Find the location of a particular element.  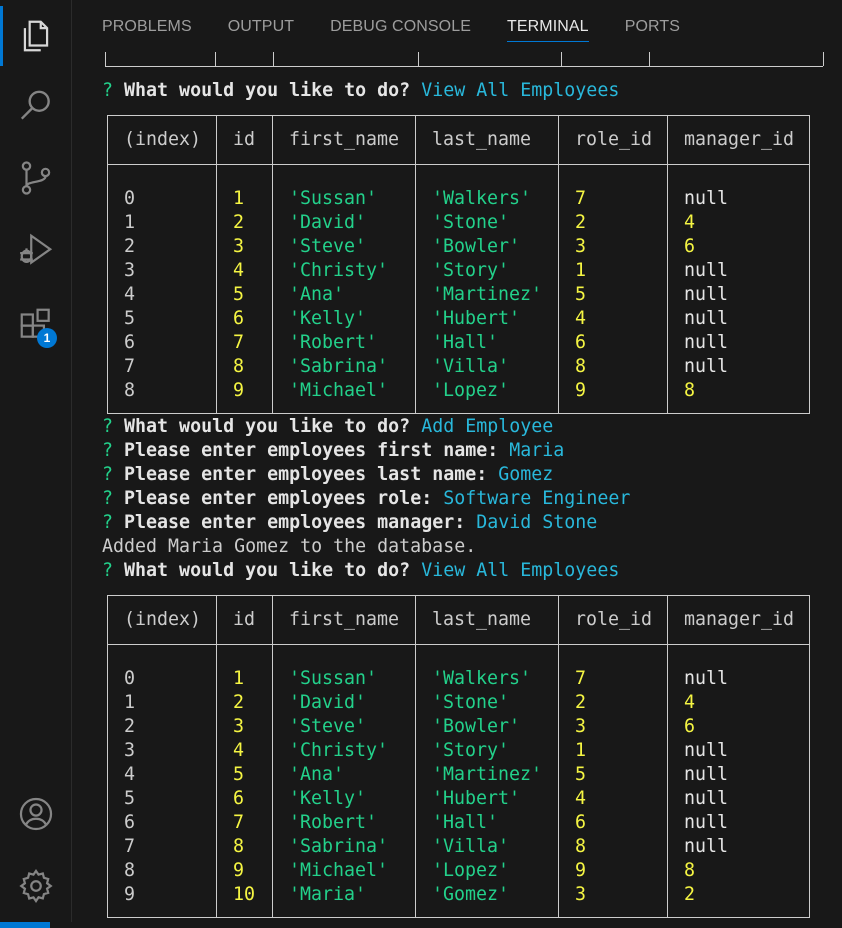

table-header: role_id is located at coordinates (613, 620).